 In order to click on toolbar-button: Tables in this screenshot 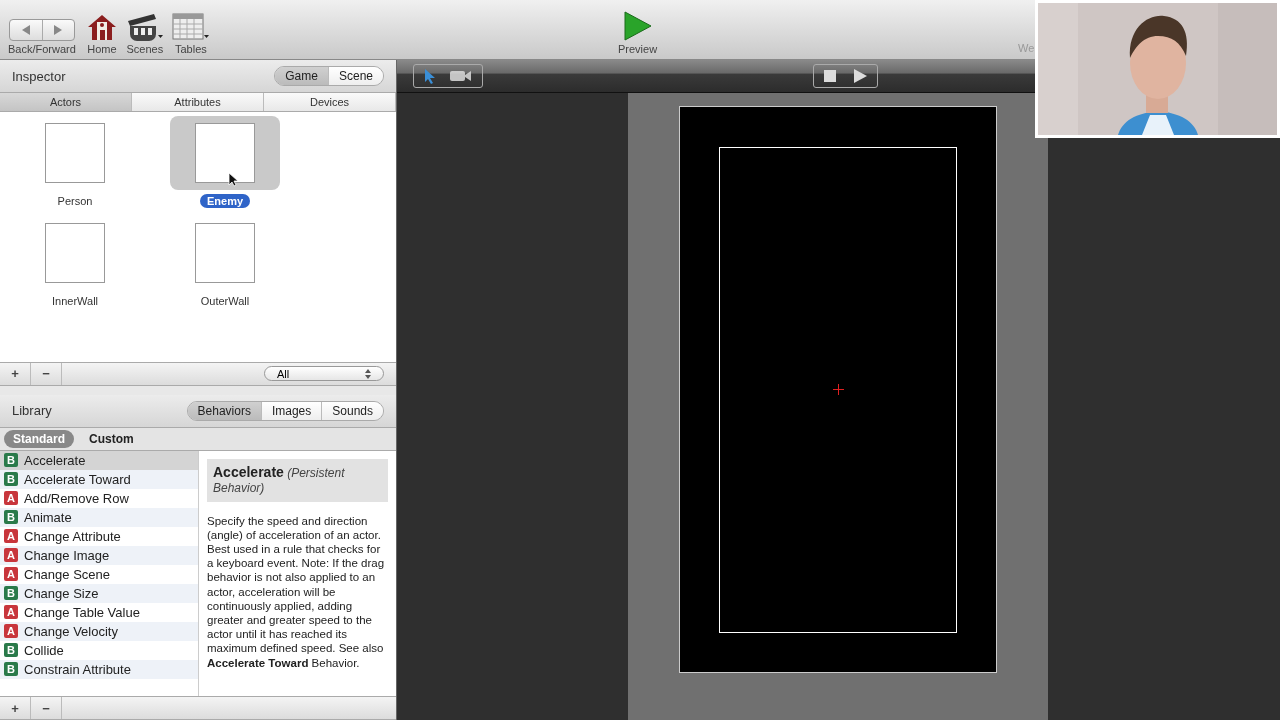, I will do `click(190, 34)`.